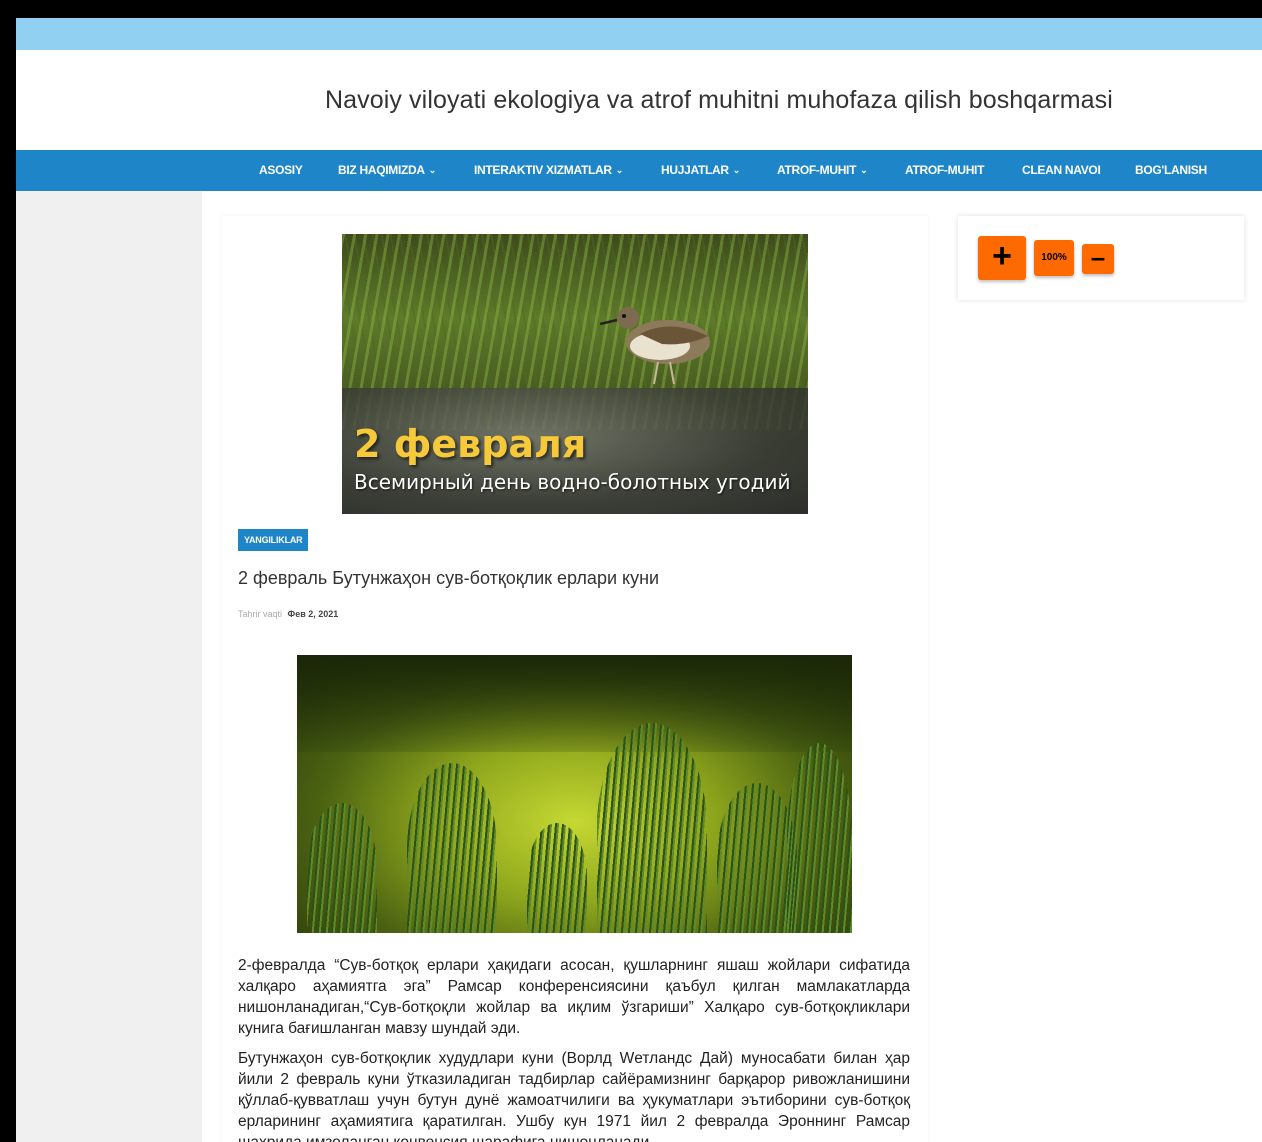  I want to click on left-gutter, so click(109, 666).